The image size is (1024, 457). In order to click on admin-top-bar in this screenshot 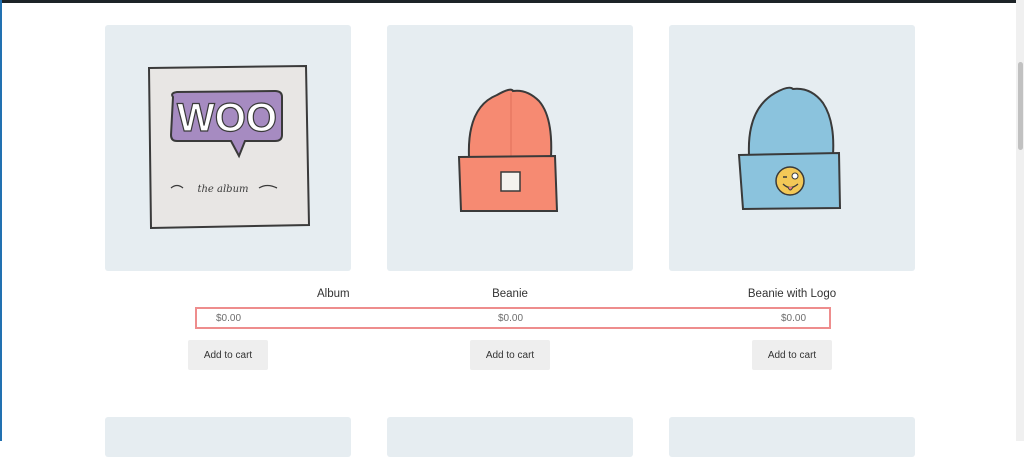, I will do `click(512, 1)`.